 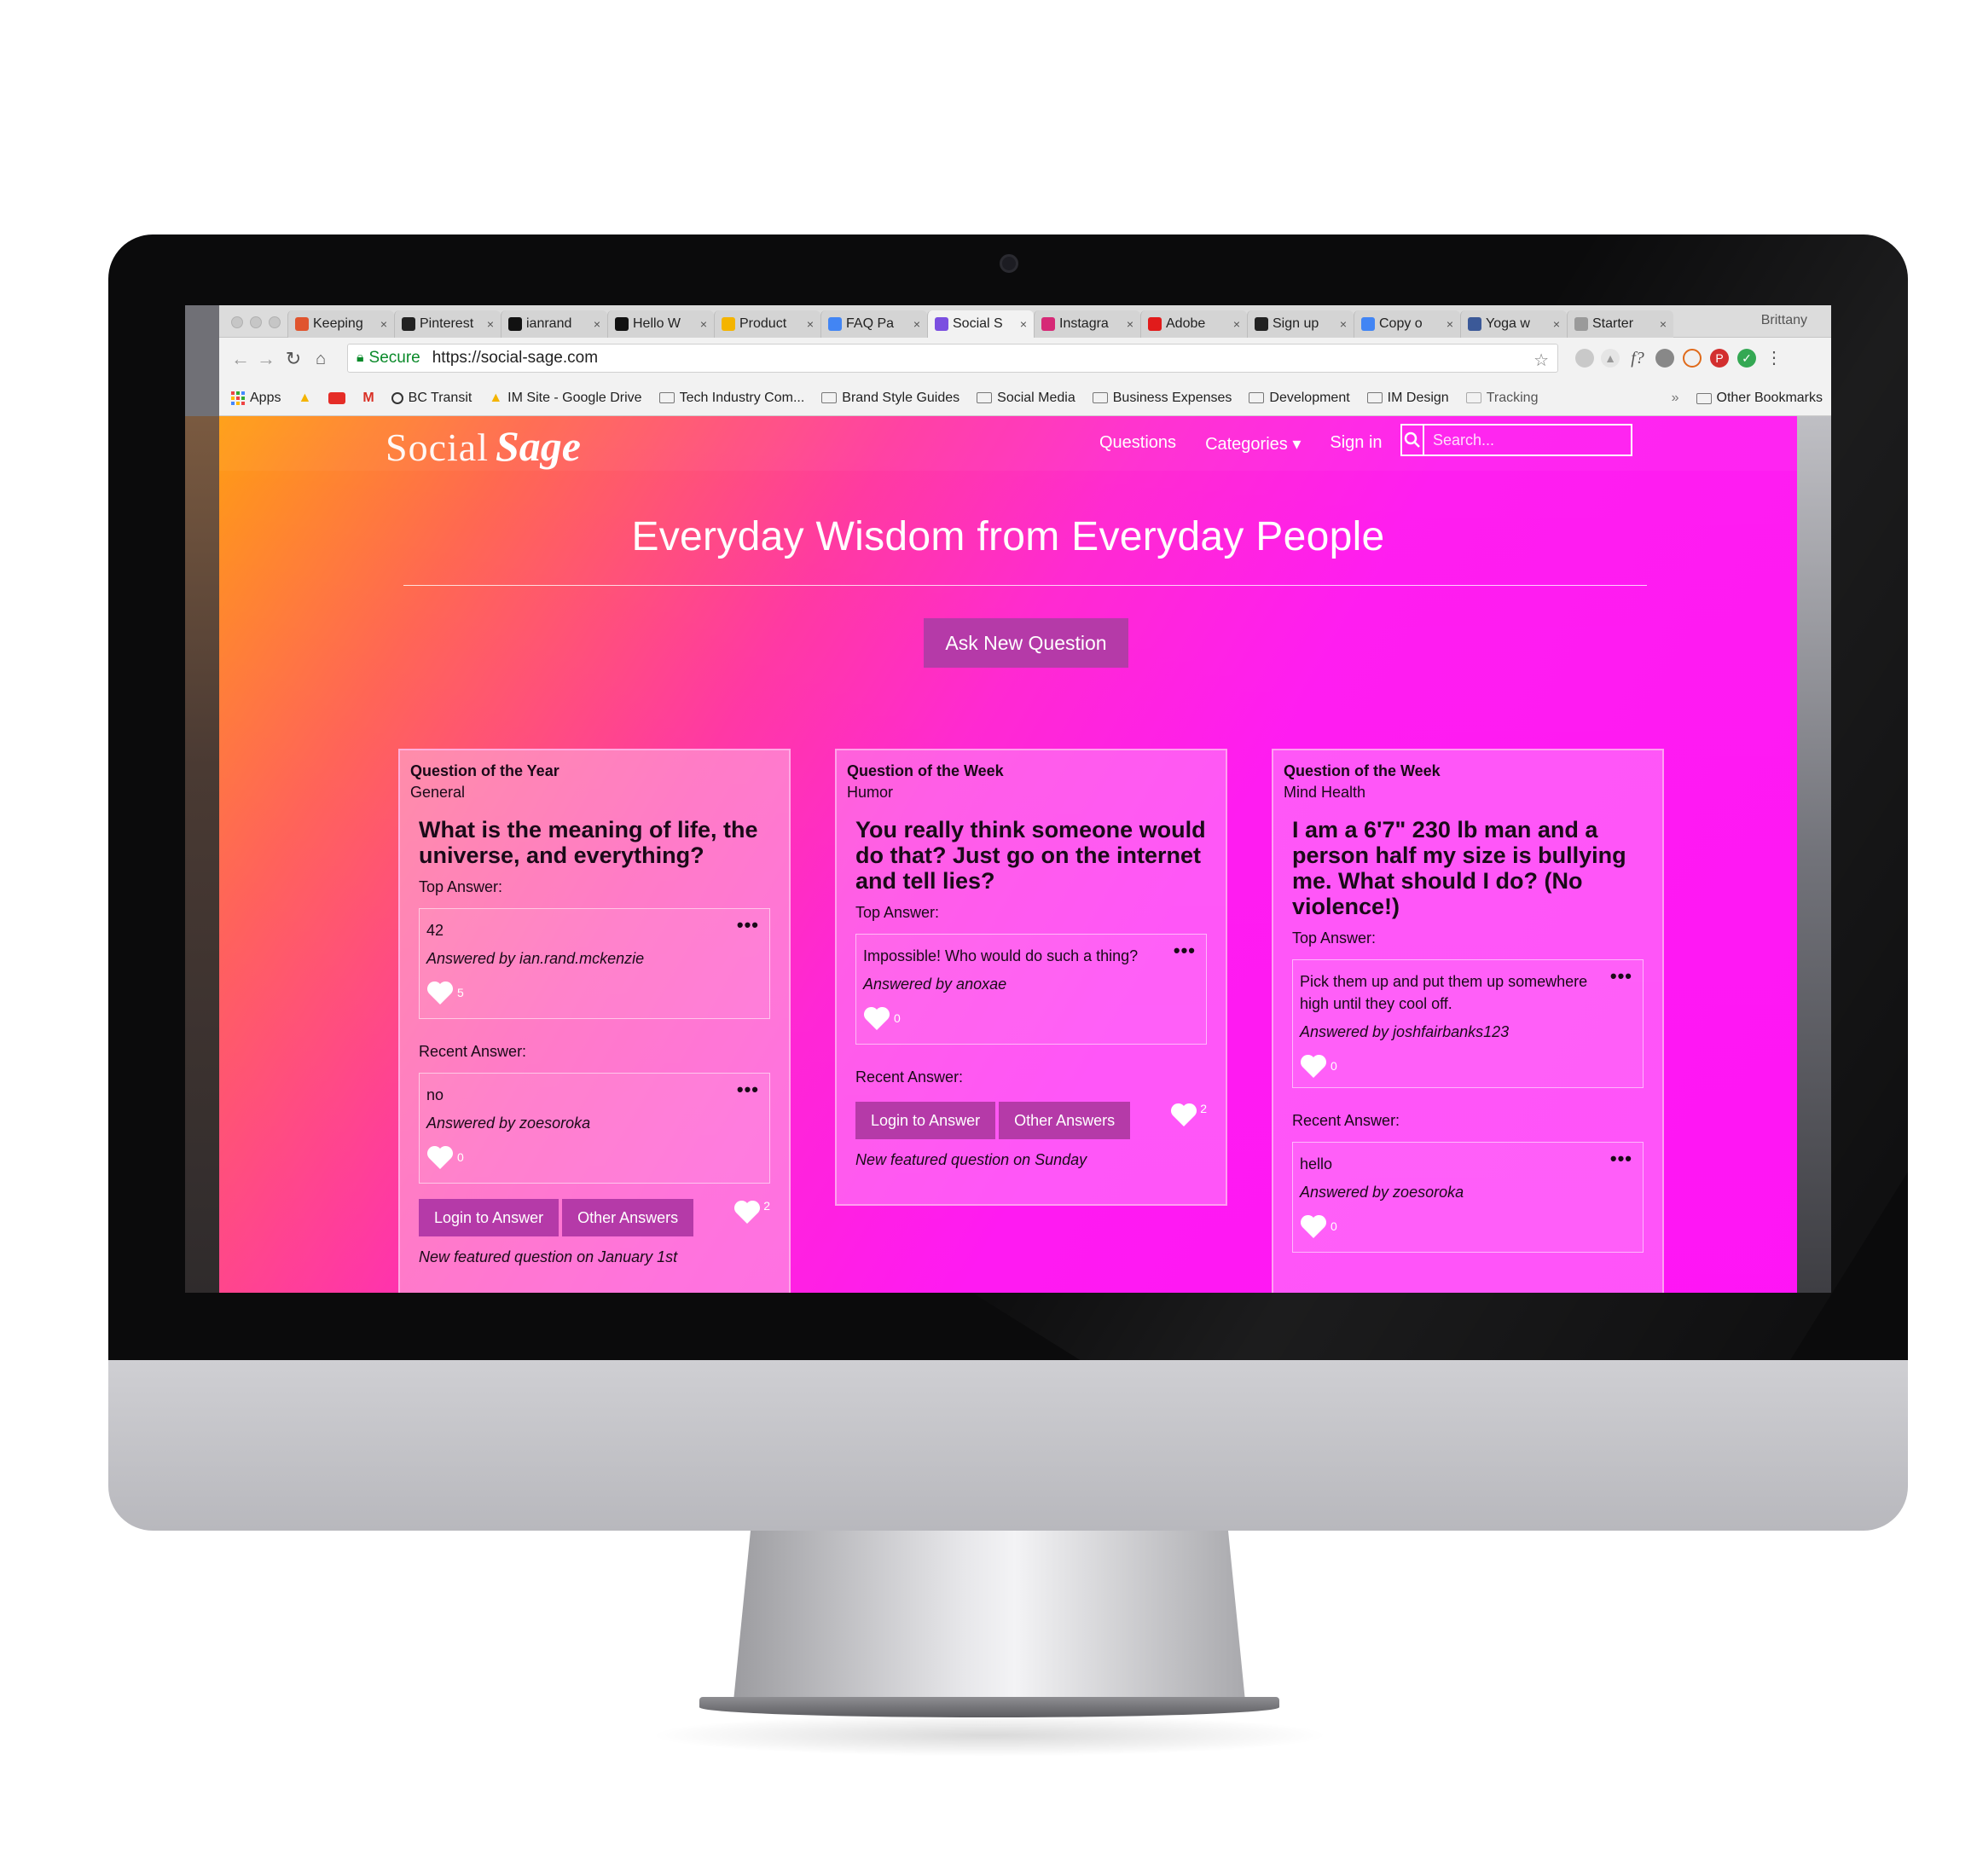 I want to click on browser-tab: FAQ Pa ×, so click(x=874, y=324).